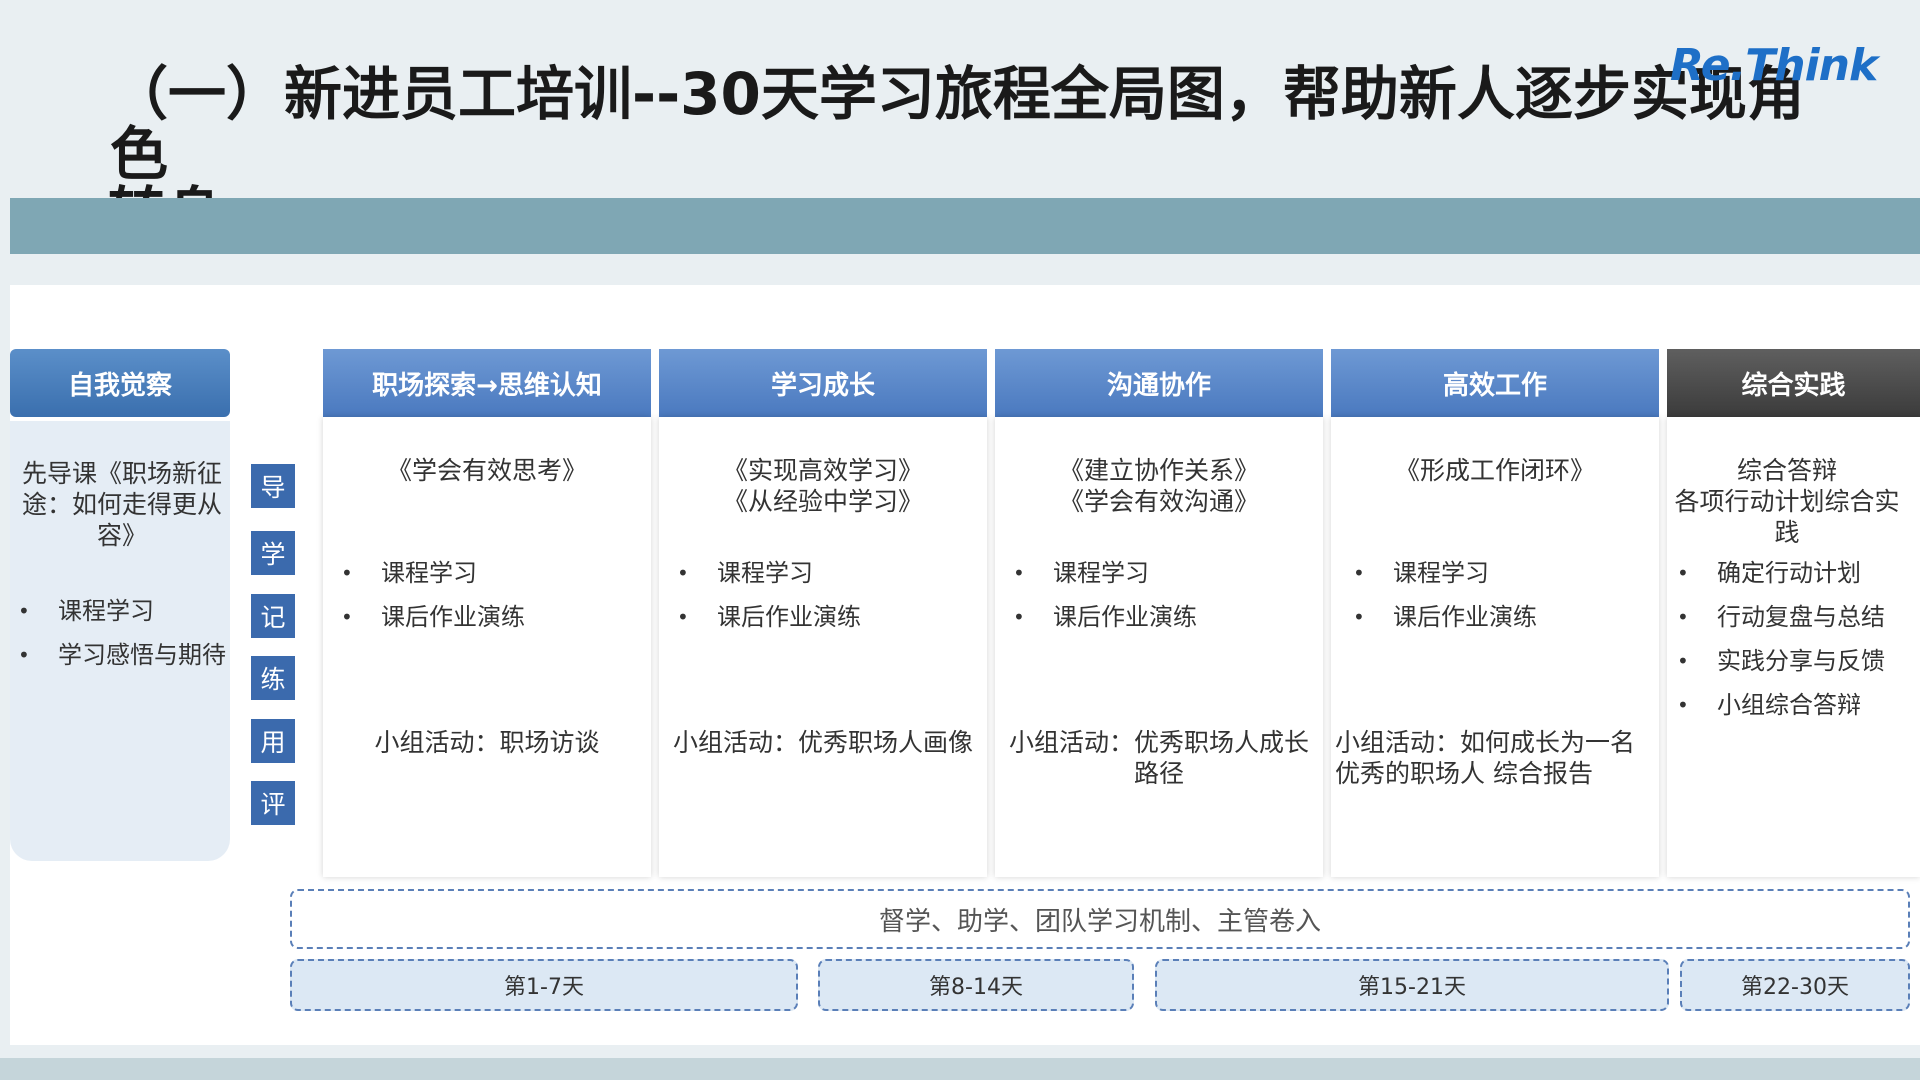  What do you see at coordinates (1495, 383) in the screenshot?
I see `stage-4-header: 高效工作` at bounding box center [1495, 383].